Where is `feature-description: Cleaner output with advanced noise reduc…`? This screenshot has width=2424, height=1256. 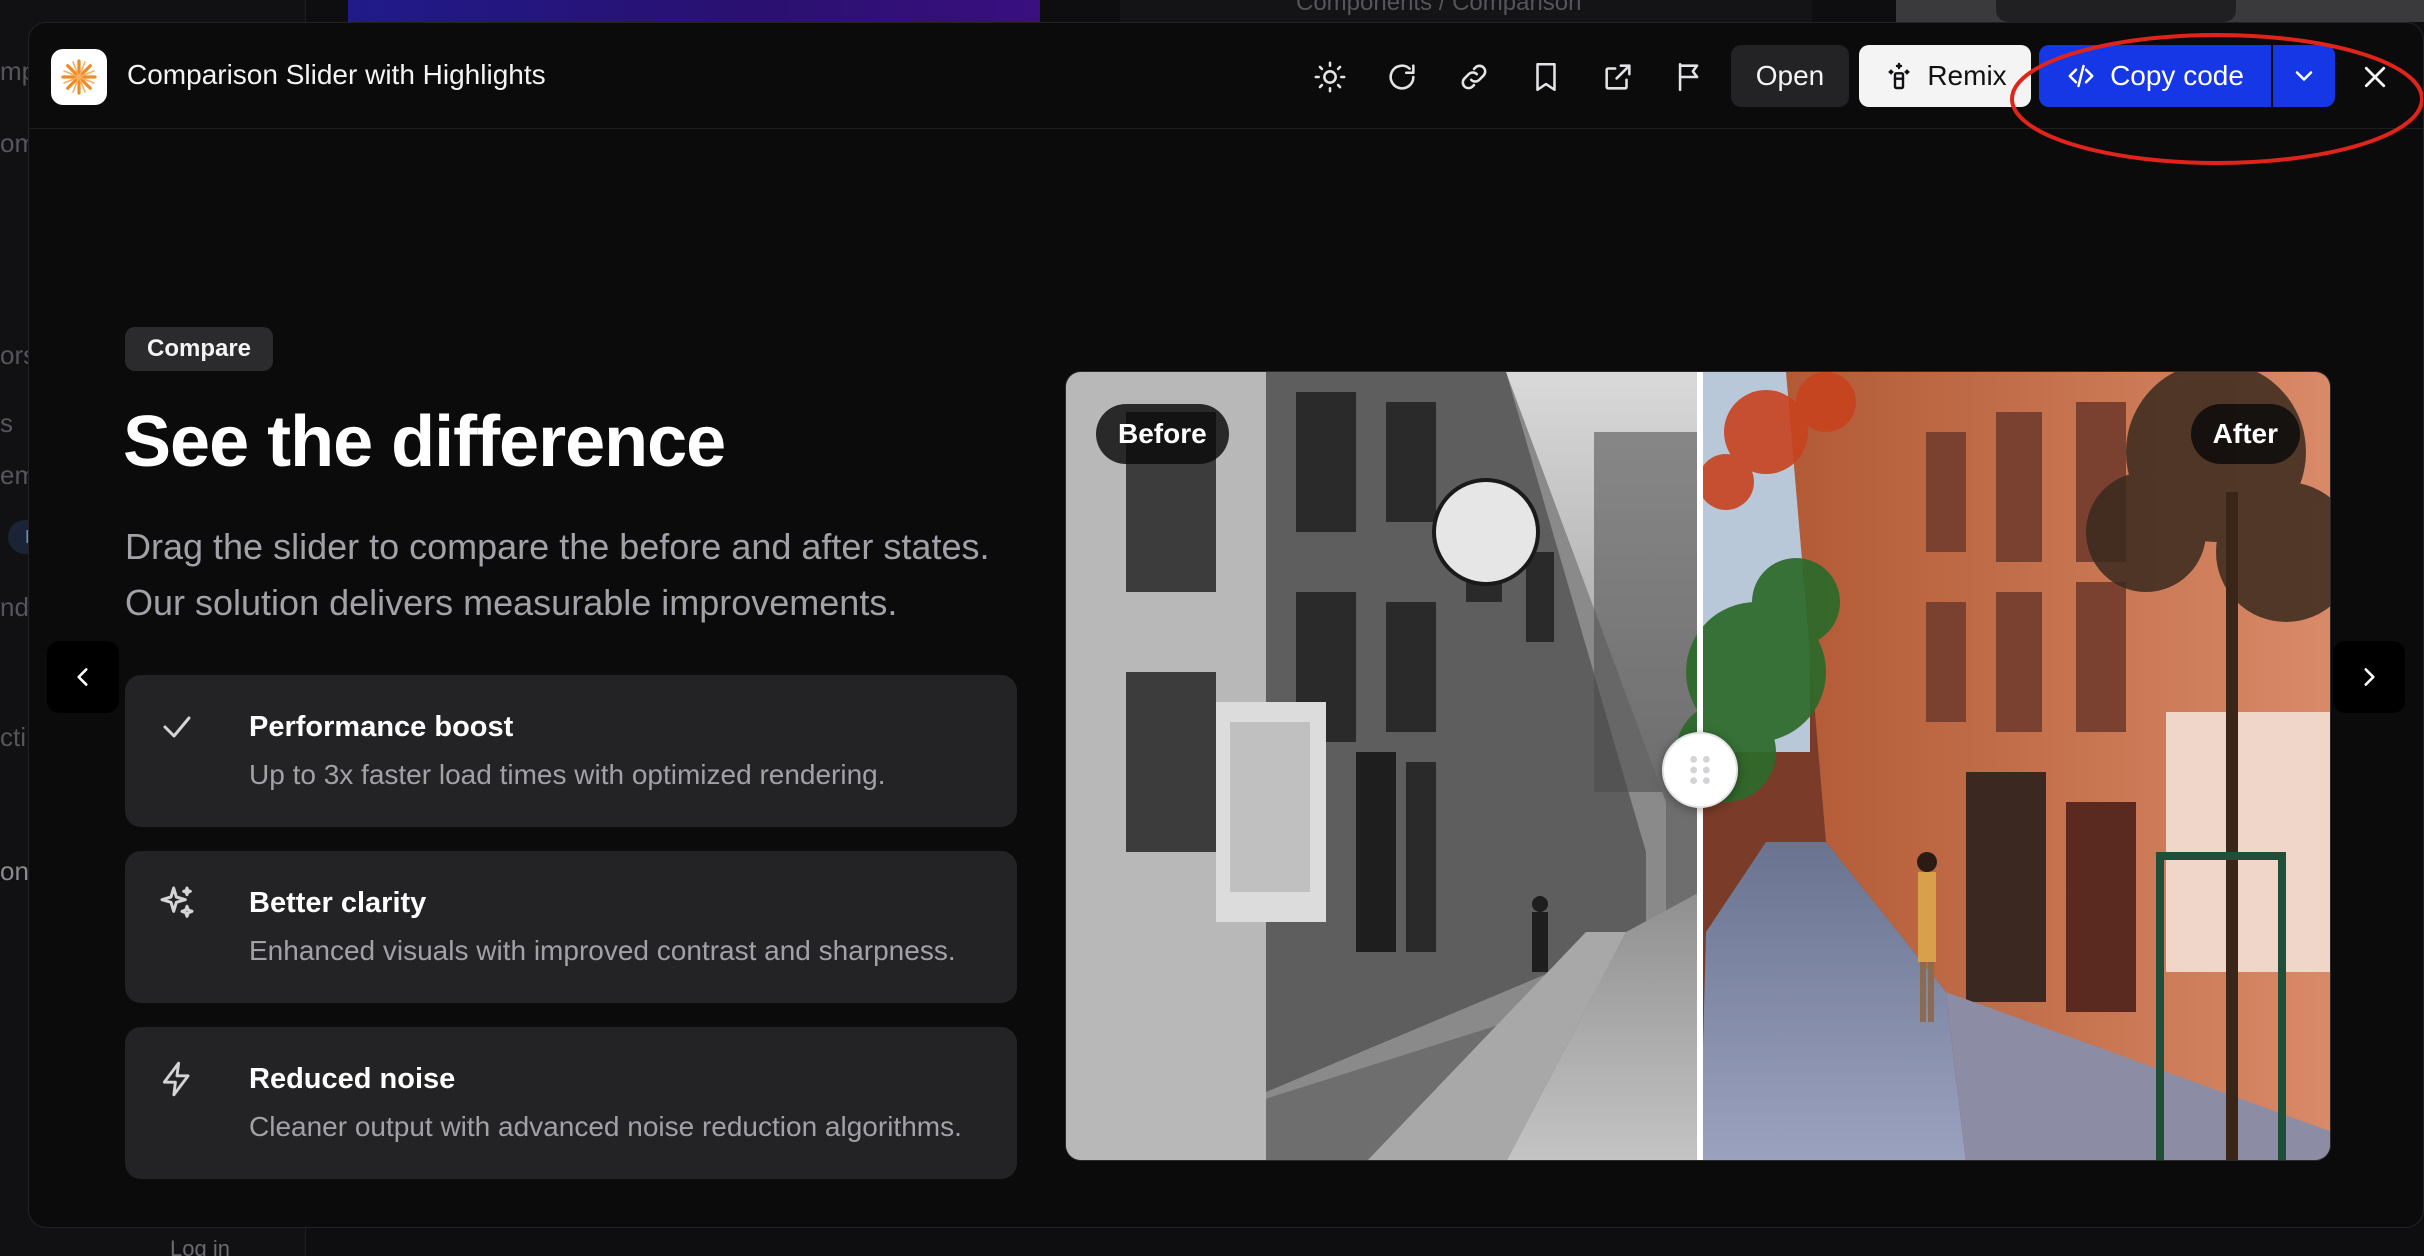
feature-description: Cleaner output with advanced noise reduc… is located at coordinates (605, 1126).